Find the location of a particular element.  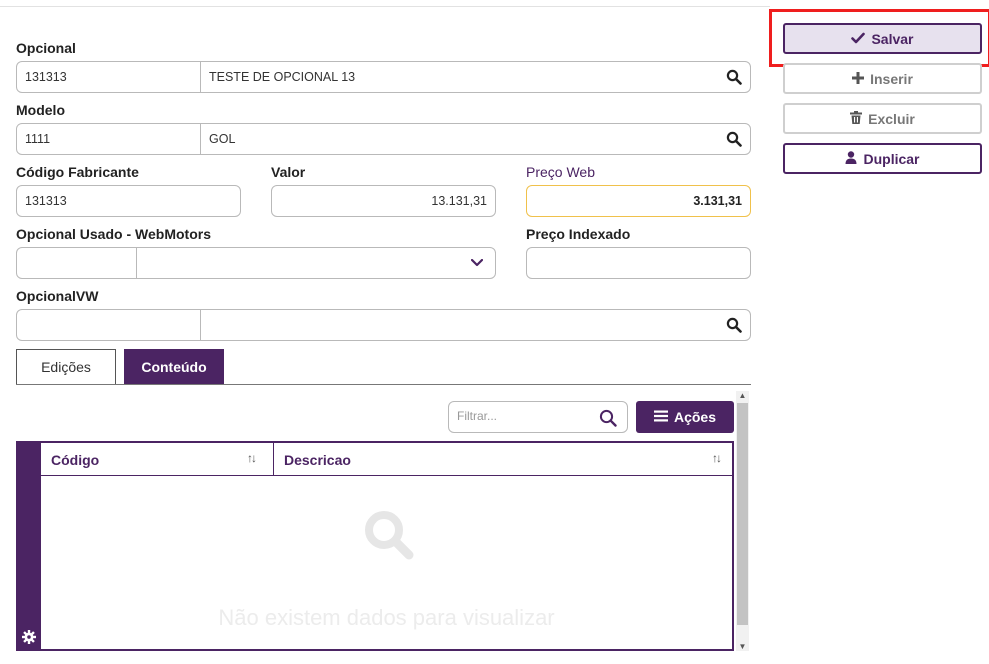

valor-field: 13.131,31 is located at coordinates (383, 201).